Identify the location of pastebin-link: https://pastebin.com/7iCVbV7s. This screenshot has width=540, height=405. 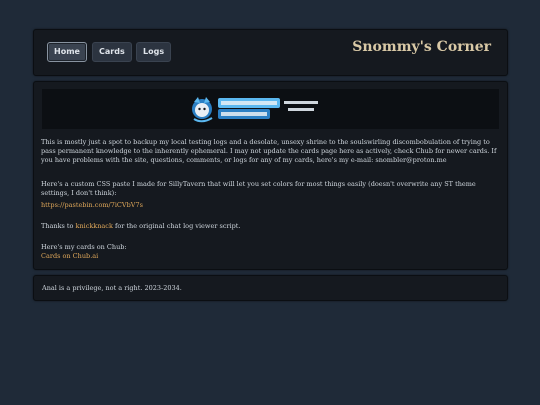
(92, 205).